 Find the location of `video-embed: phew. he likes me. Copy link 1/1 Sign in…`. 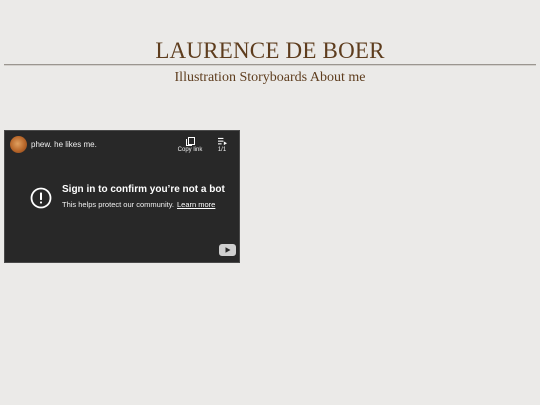

video-embed: phew. he likes me. Copy link 1/1 Sign in… is located at coordinates (122, 196).